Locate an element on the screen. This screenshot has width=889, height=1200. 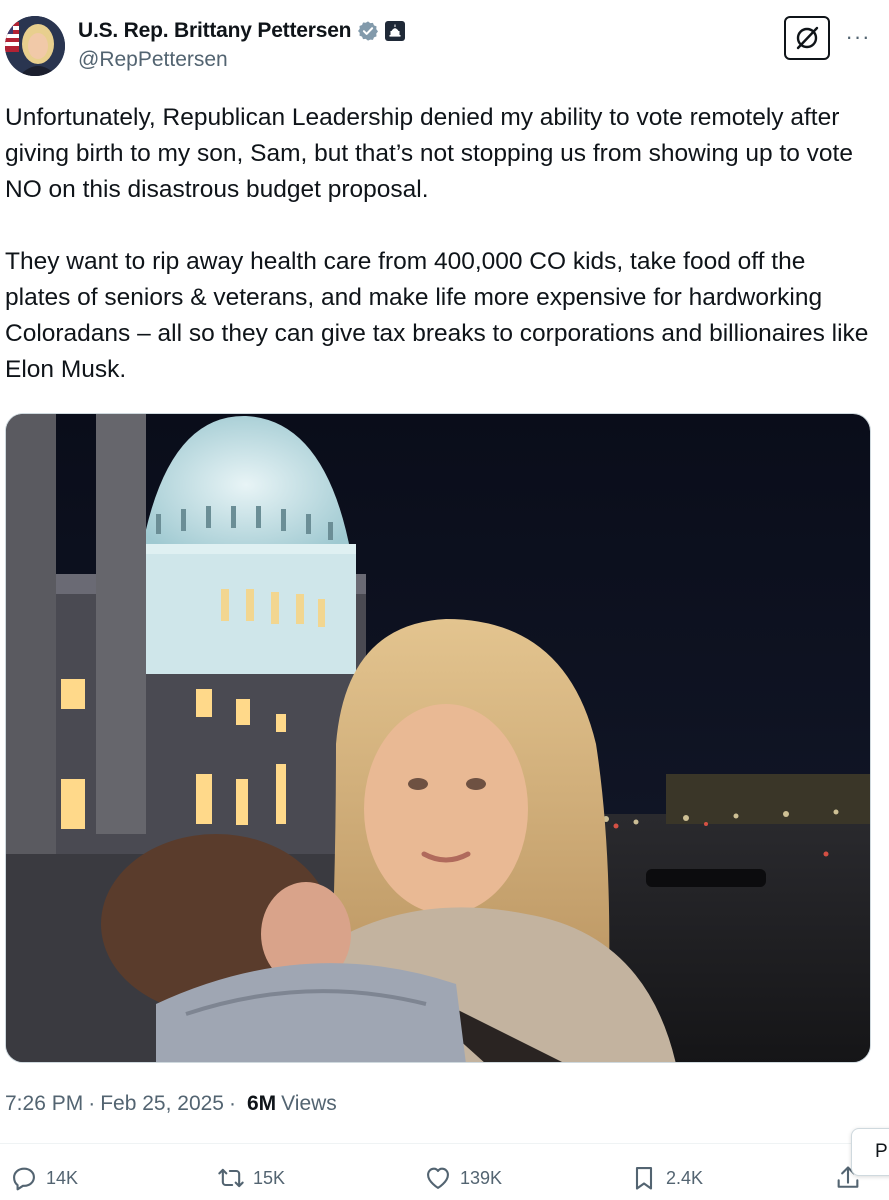
views-count: 6M is located at coordinates (261, 1104).